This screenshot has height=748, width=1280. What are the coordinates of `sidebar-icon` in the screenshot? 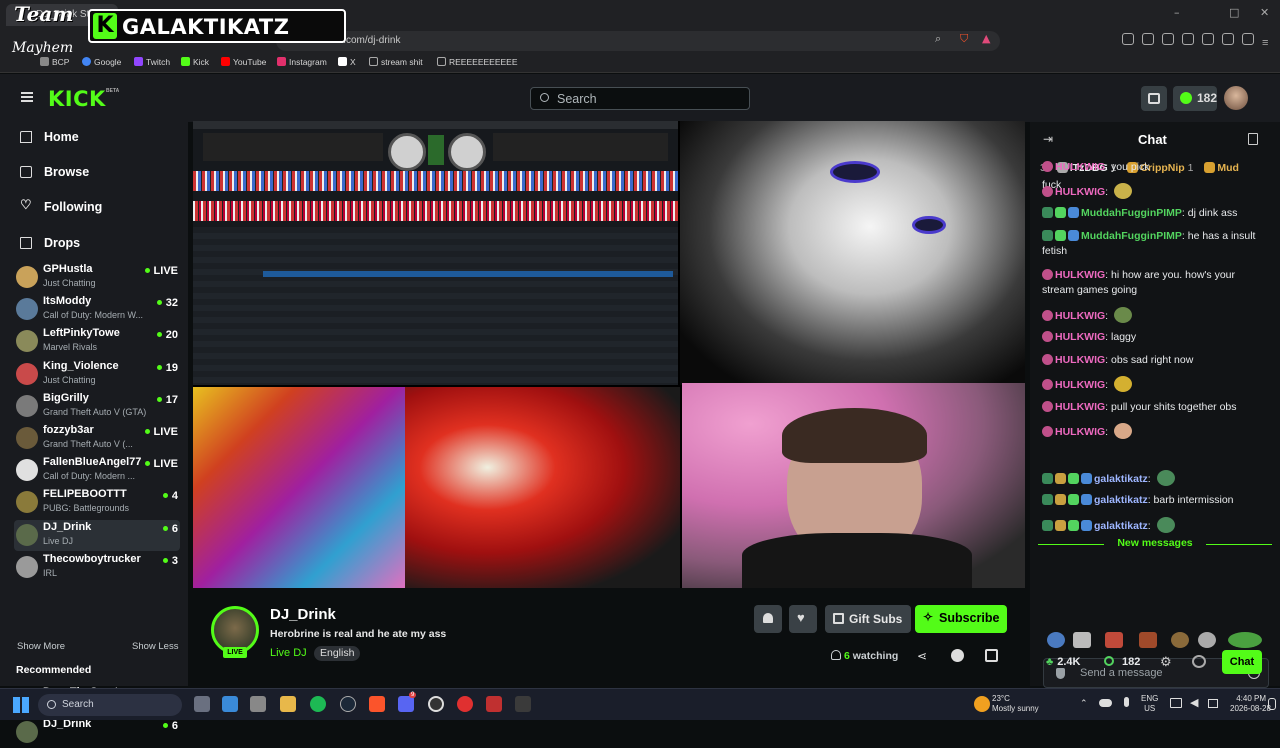 It's located at (1188, 39).